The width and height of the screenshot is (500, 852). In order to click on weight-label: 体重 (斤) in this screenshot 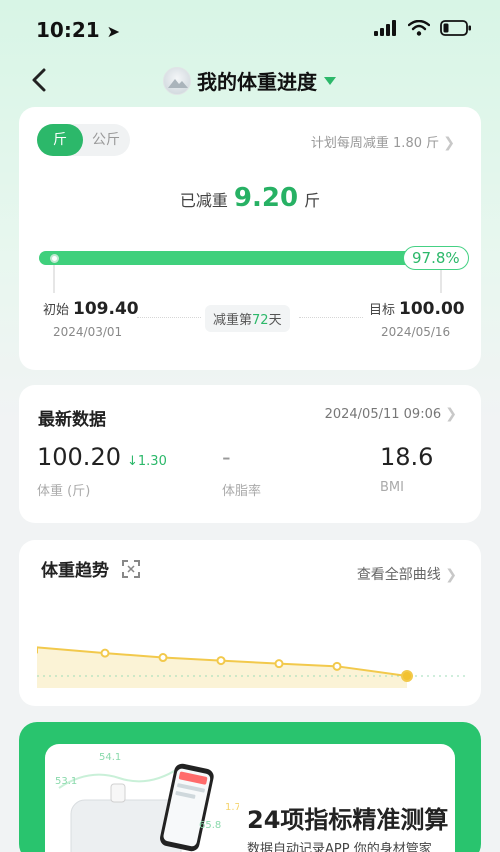, I will do `click(64, 491)`.